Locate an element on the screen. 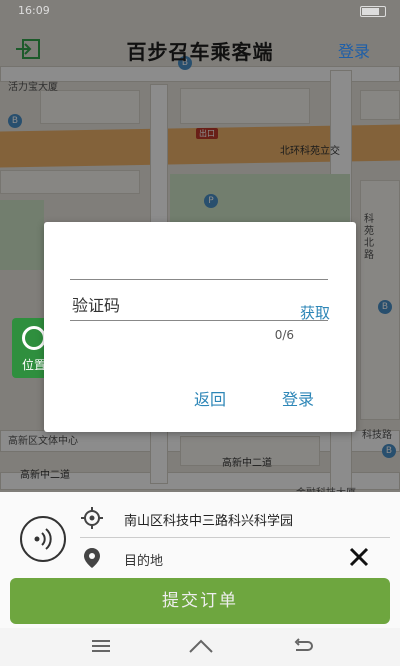 This screenshot has height=666, width=400. origin-address: 南山区科技中三路科兴科学园 is located at coordinates (209, 521).